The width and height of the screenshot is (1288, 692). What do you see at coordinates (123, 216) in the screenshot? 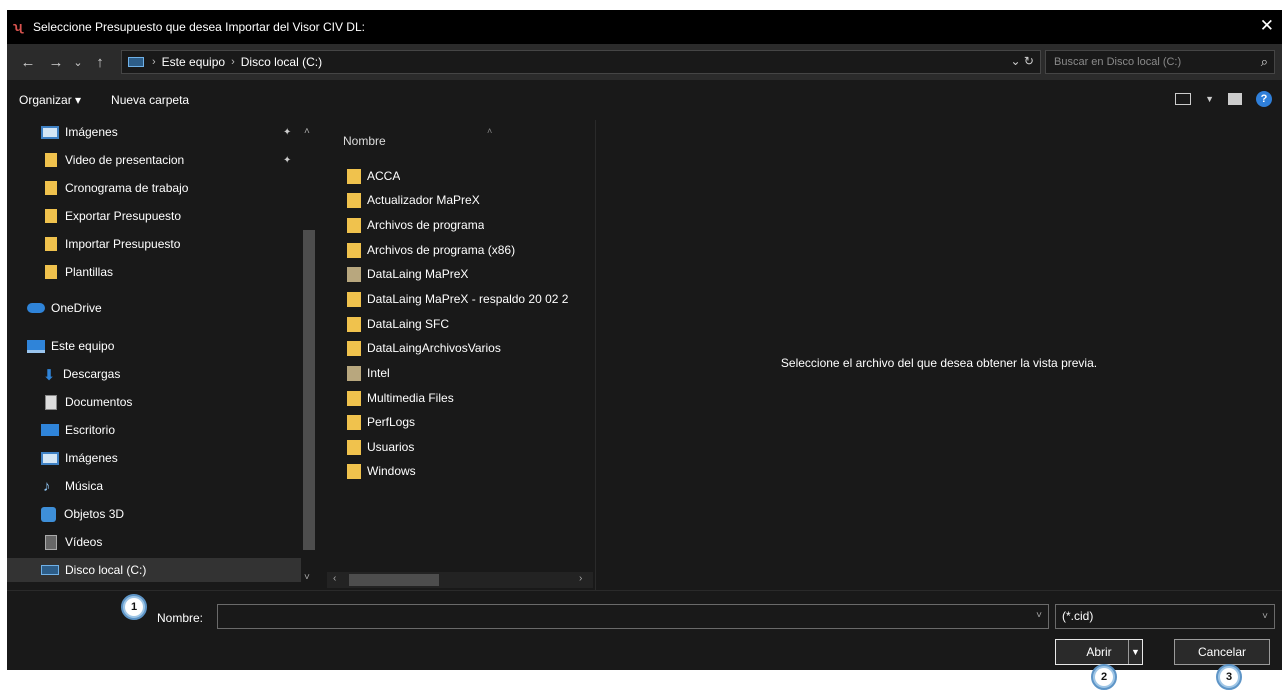
I see `sidebar-item-label: Exportar Presupuesto` at bounding box center [123, 216].